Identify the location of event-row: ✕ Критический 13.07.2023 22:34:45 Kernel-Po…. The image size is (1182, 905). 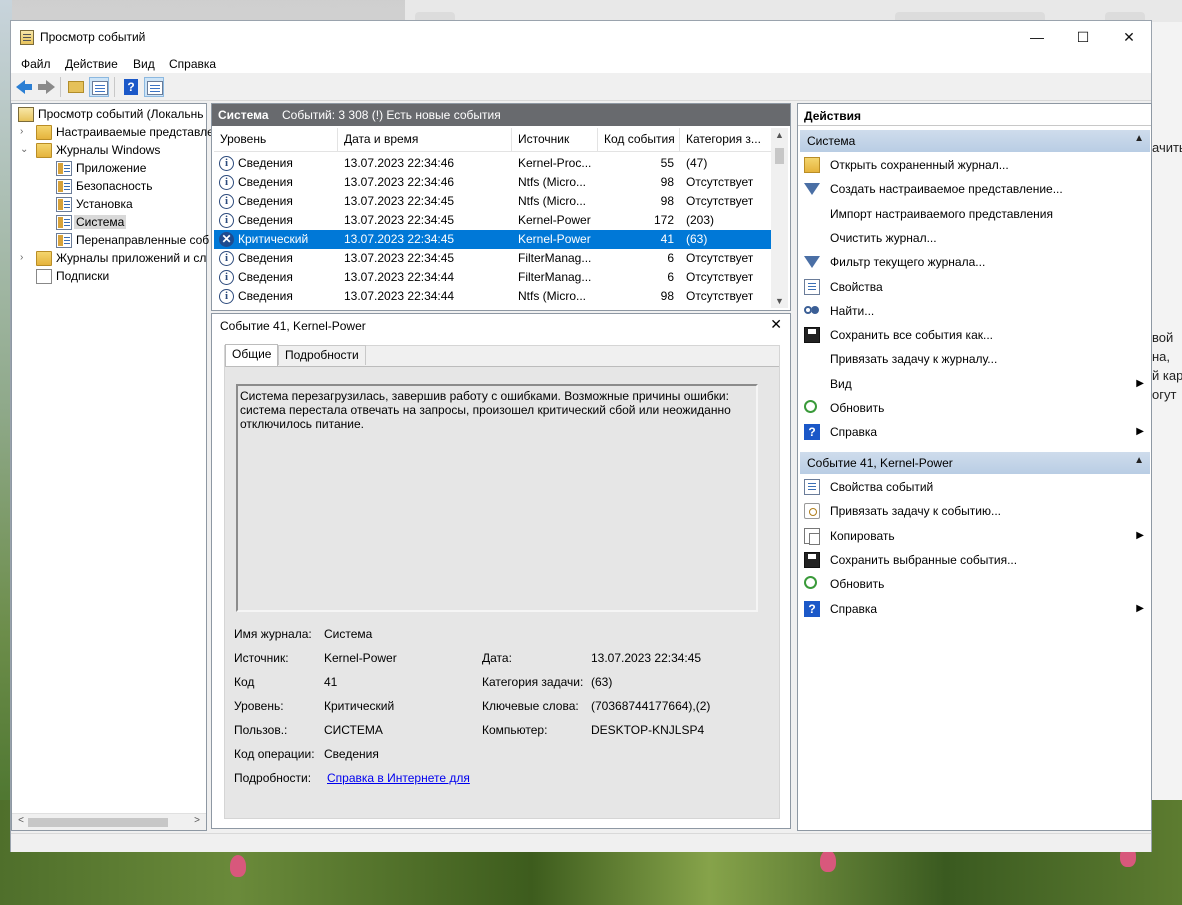
(493, 239).